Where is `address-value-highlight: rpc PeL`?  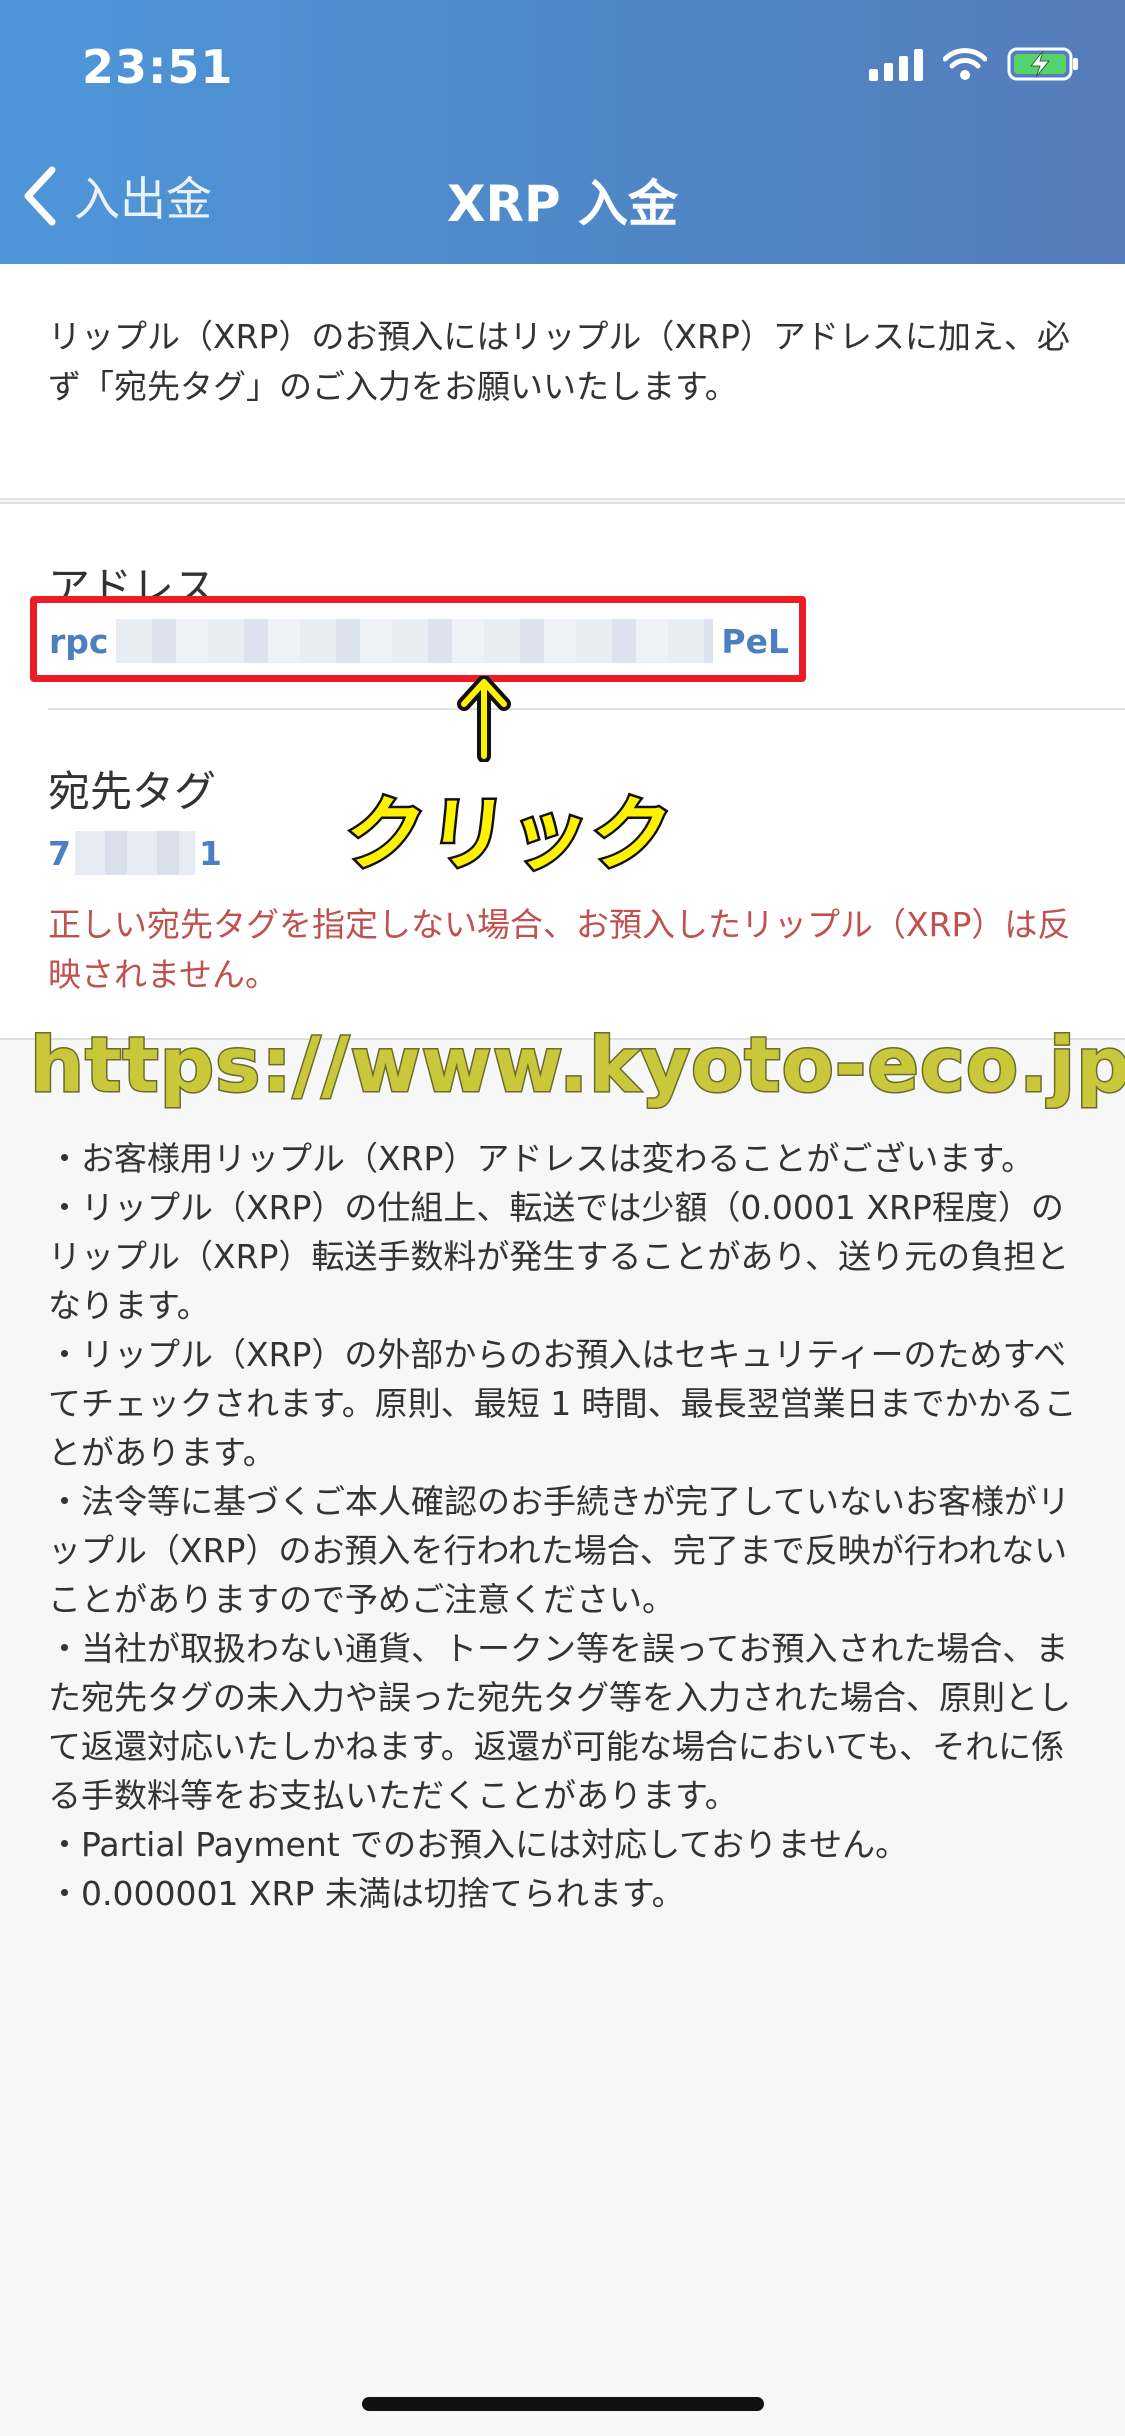
address-value-highlight: rpc PeL is located at coordinates (418, 639).